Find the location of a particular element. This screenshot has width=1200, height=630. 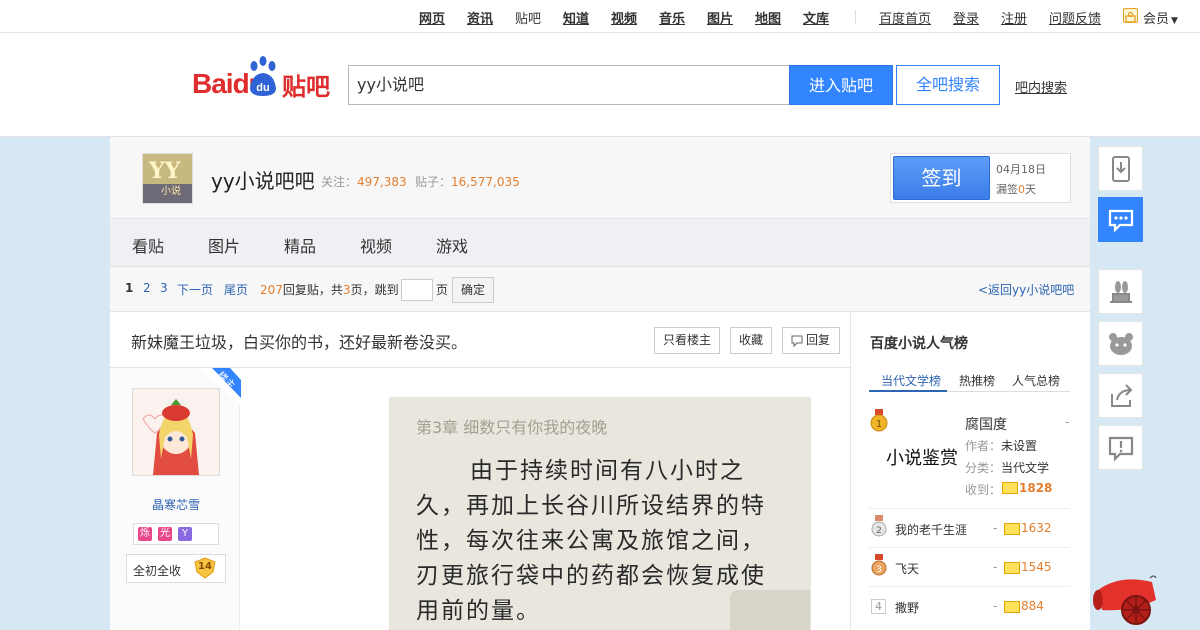

back-to-forum-link: <返回yy小说吧吧 is located at coordinates (1026, 289).